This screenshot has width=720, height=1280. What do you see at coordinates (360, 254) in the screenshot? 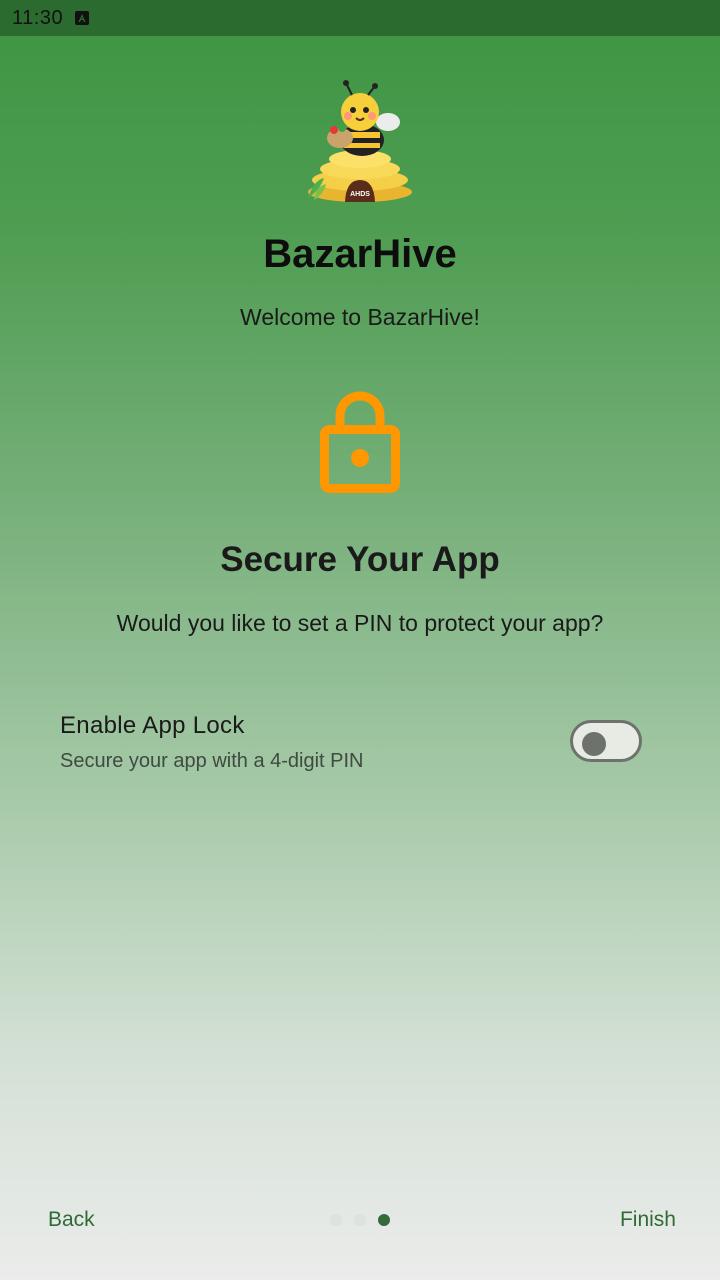
I see `app-name: BazarHive` at bounding box center [360, 254].